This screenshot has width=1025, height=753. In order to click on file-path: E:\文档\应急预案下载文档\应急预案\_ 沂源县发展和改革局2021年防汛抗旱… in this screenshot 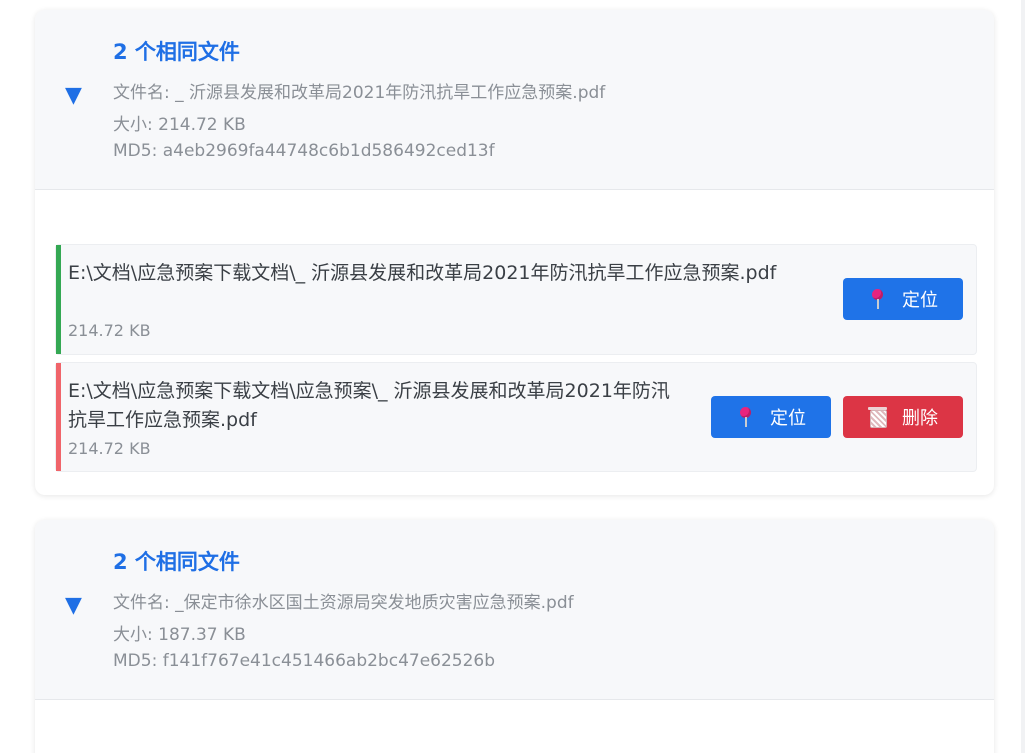, I will do `click(369, 405)`.